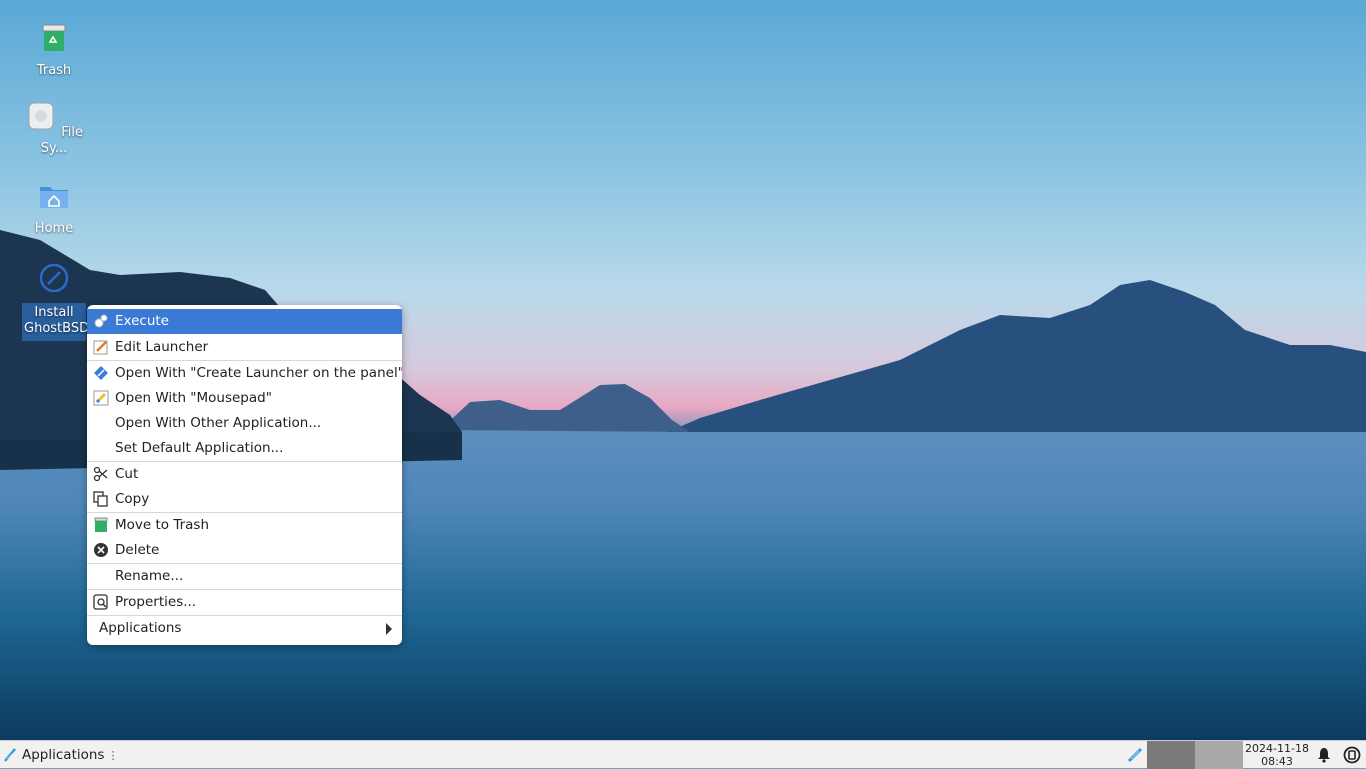  Describe the element at coordinates (10, 755) in the screenshot. I see `ghostbsd-logo-icon` at that location.